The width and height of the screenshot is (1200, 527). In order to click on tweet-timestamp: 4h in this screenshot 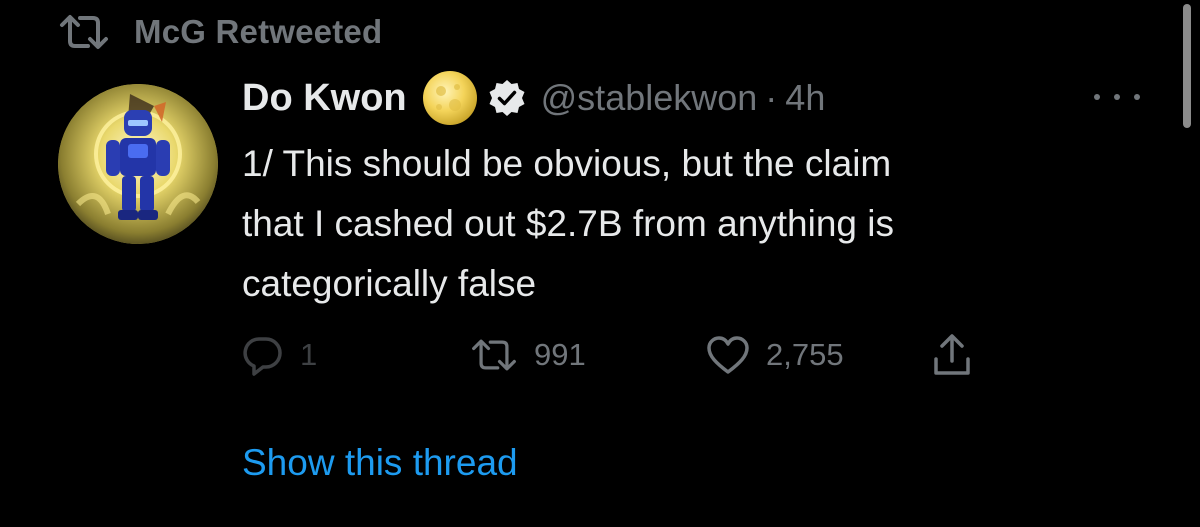, I will do `click(805, 98)`.